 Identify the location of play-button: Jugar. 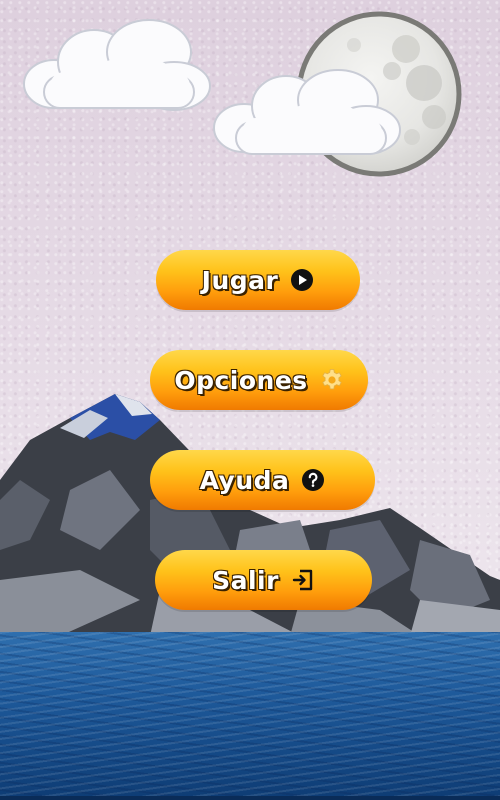
(258, 280).